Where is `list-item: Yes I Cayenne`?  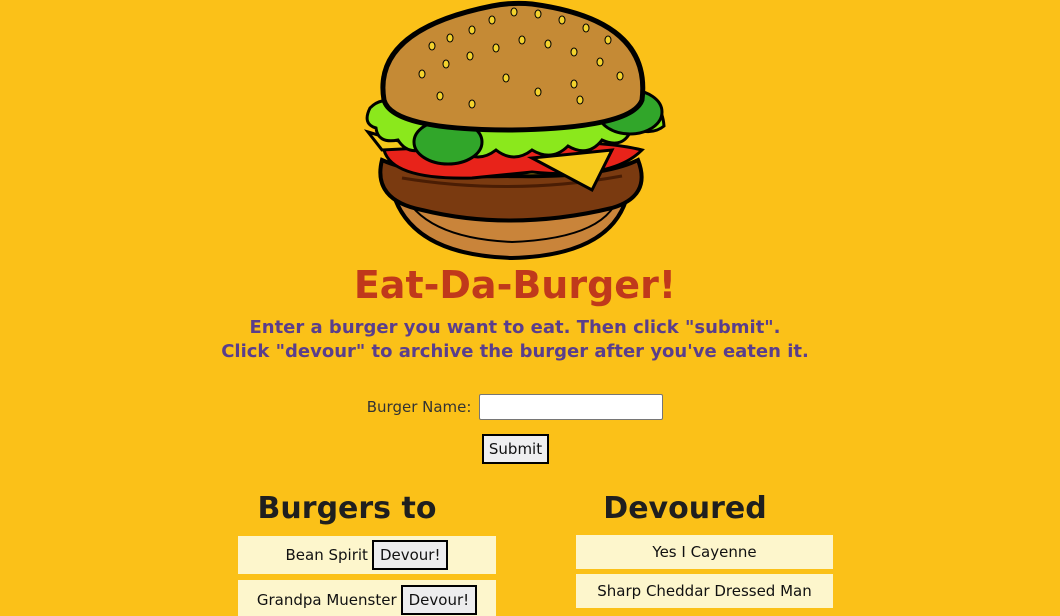 list-item: Yes I Cayenne is located at coordinates (704, 552).